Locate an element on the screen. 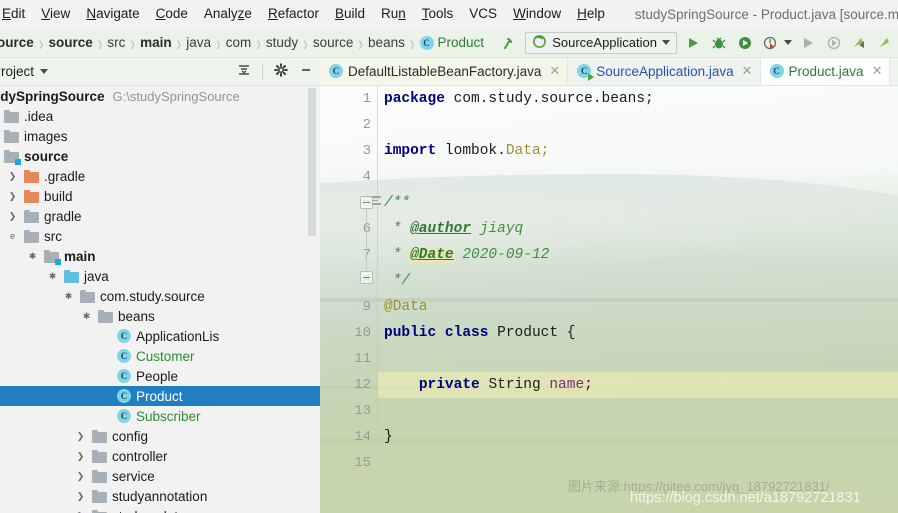 The height and width of the screenshot is (513, 898). tree-root-node: studySpringSource G:\studySpringSource is located at coordinates (160, 96).